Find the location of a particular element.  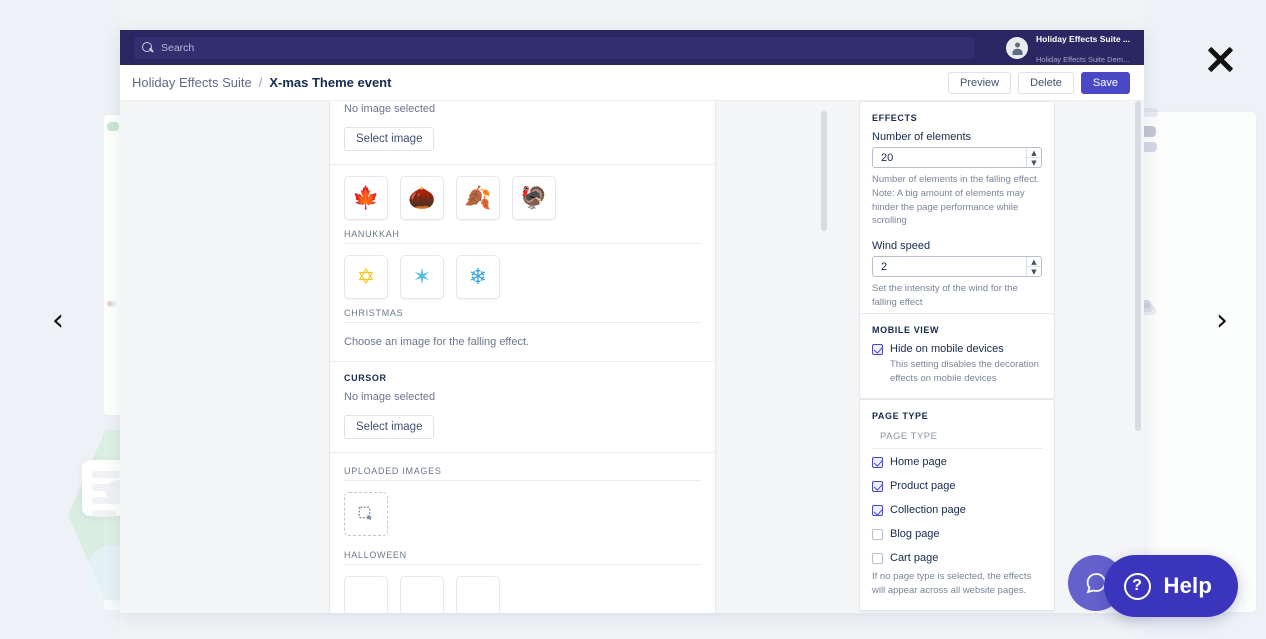

number-of-elements-input: 20 ▲ ▼ is located at coordinates (957, 157).